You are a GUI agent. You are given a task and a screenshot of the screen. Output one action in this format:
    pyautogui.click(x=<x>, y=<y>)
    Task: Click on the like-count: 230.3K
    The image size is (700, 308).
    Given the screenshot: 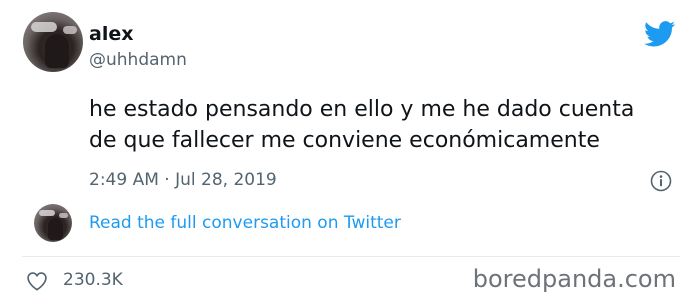 What is the action you would take?
    pyautogui.click(x=93, y=280)
    